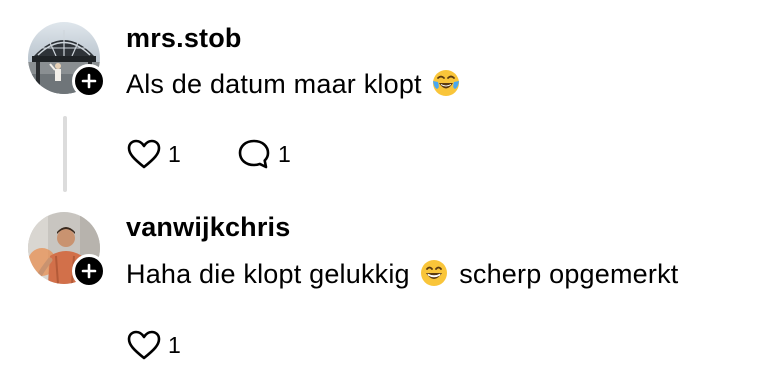 The image size is (764, 382). Describe the element at coordinates (65, 154) in the screenshot. I see `thread-connector-line` at that location.